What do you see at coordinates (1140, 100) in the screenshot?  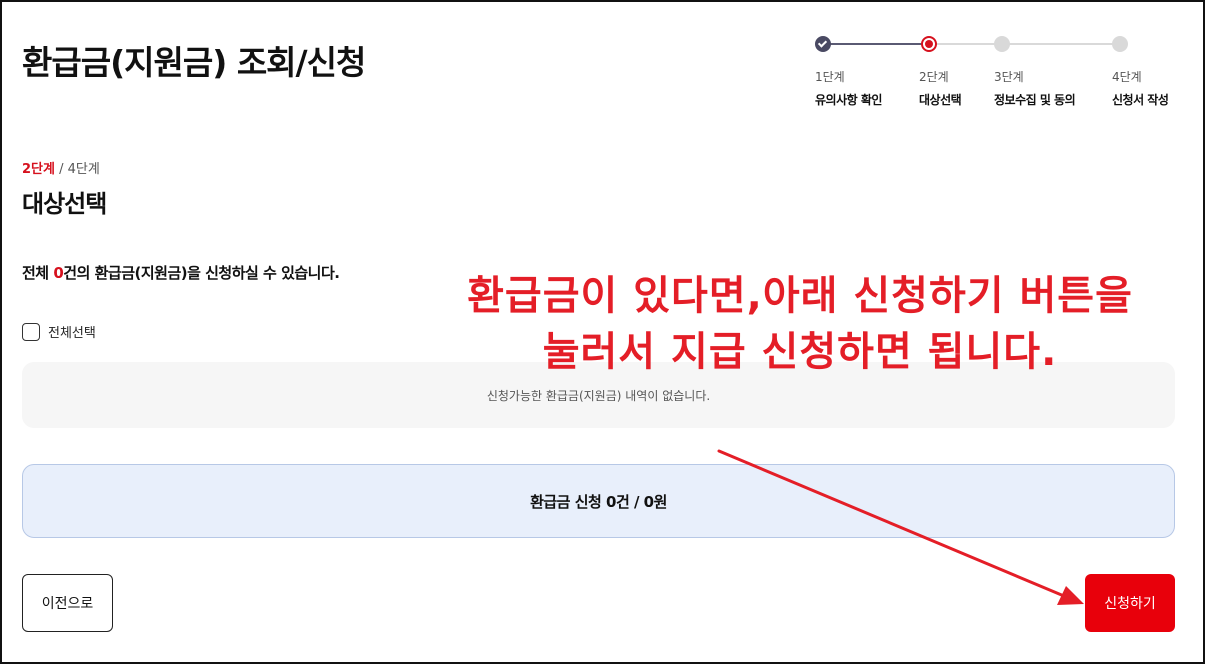 I see `step-4-name: 신청서 작성` at bounding box center [1140, 100].